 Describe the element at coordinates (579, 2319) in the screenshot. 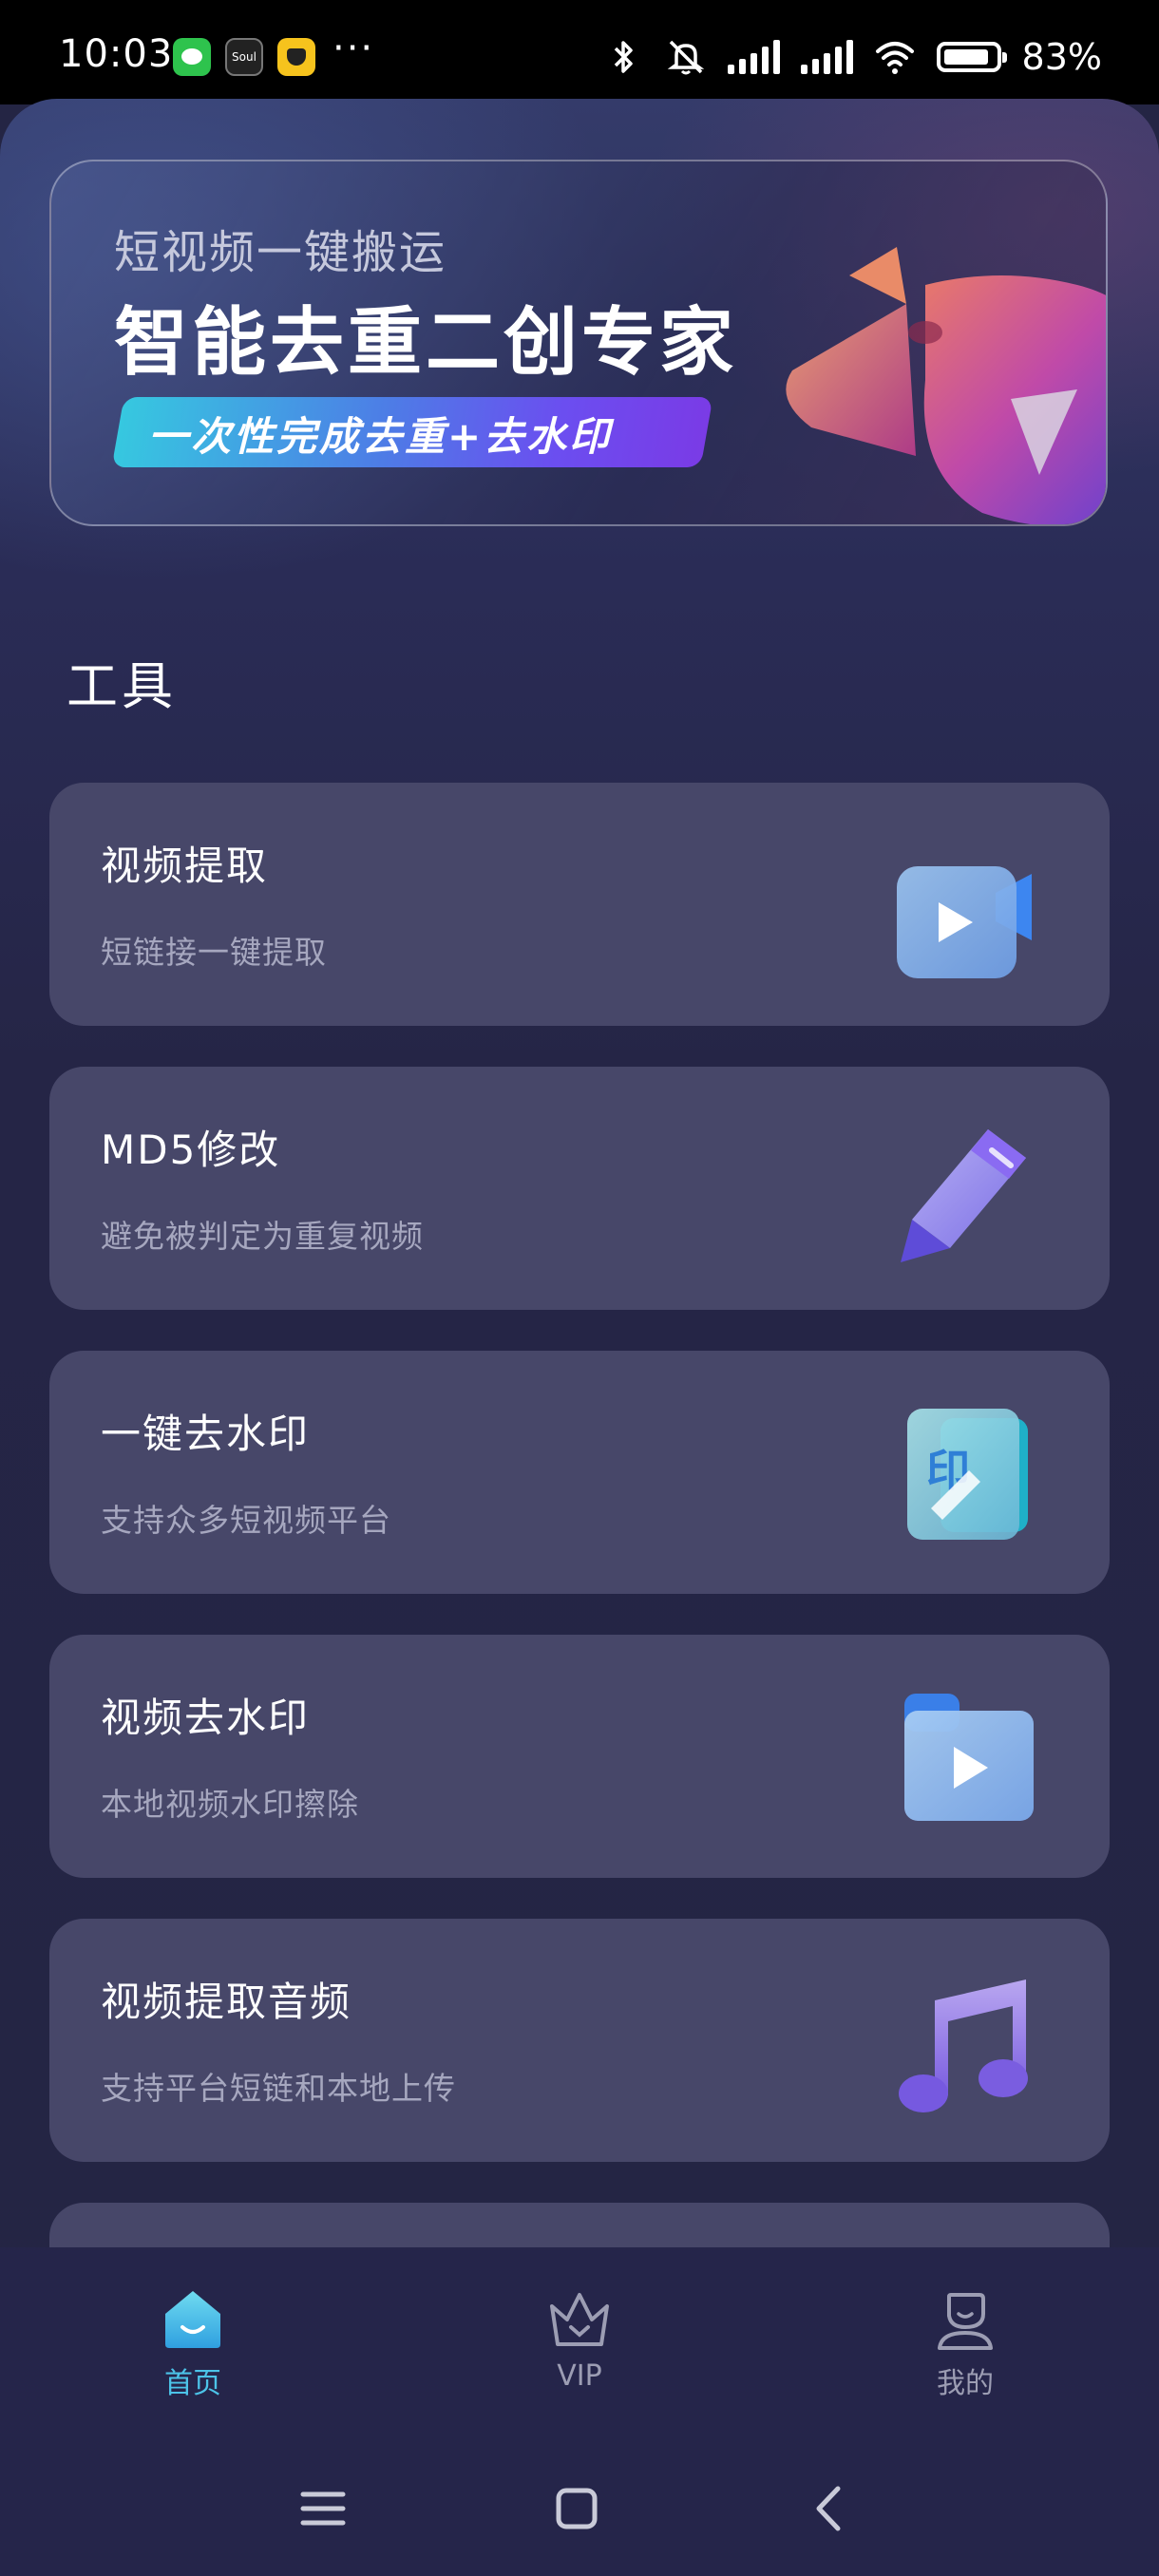

I see `crown-icon` at that location.